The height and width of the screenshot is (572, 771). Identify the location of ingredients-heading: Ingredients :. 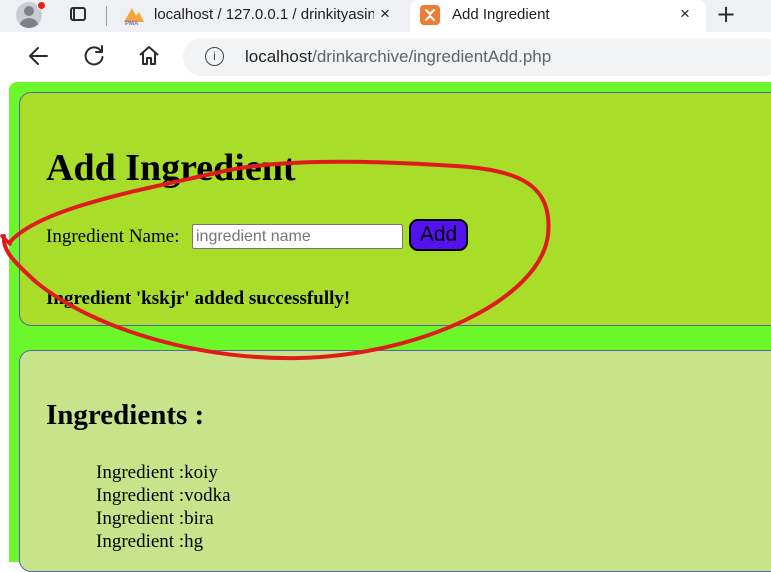
(125, 415).